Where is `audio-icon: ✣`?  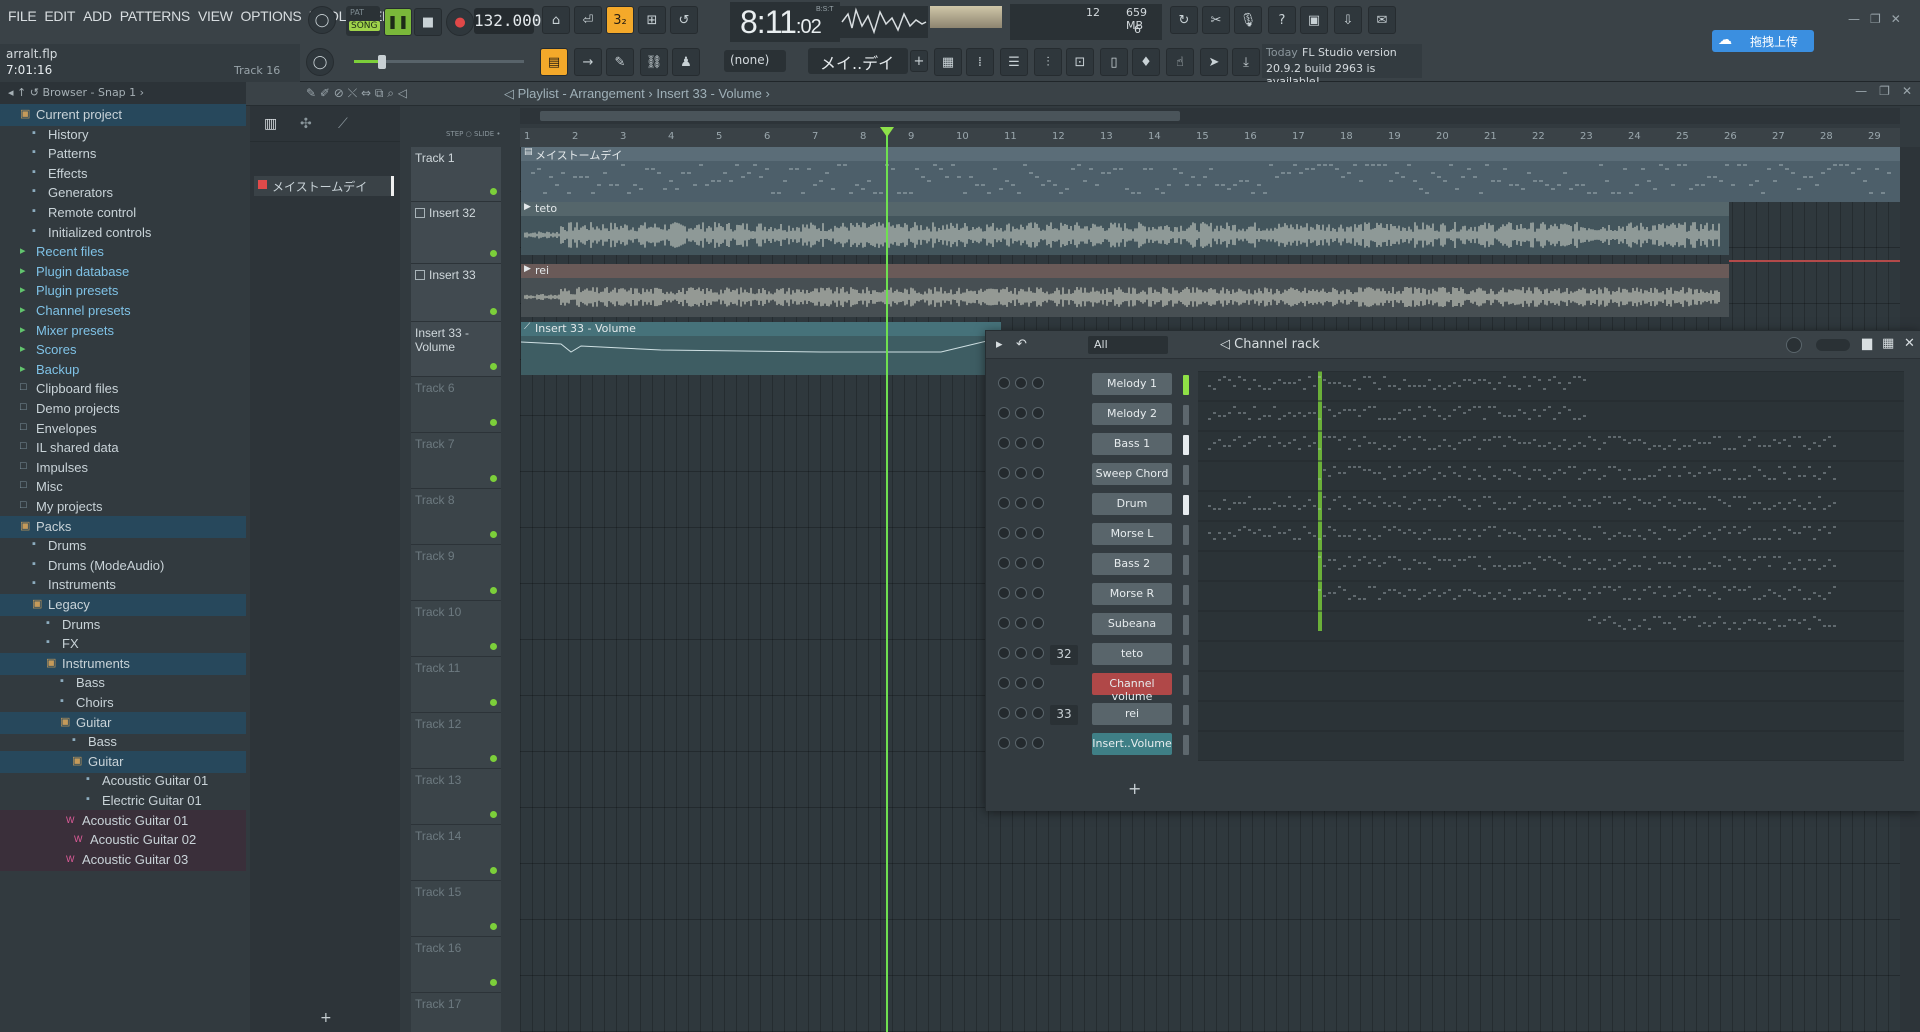
audio-icon: ✣ is located at coordinates (306, 124).